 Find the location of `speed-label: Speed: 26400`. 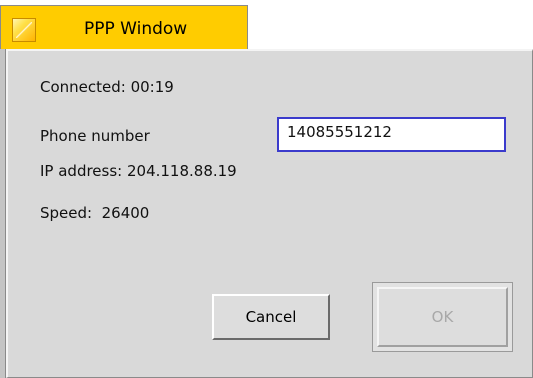

speed-label: Speed: 26400 is located at coordinates (95, 213).